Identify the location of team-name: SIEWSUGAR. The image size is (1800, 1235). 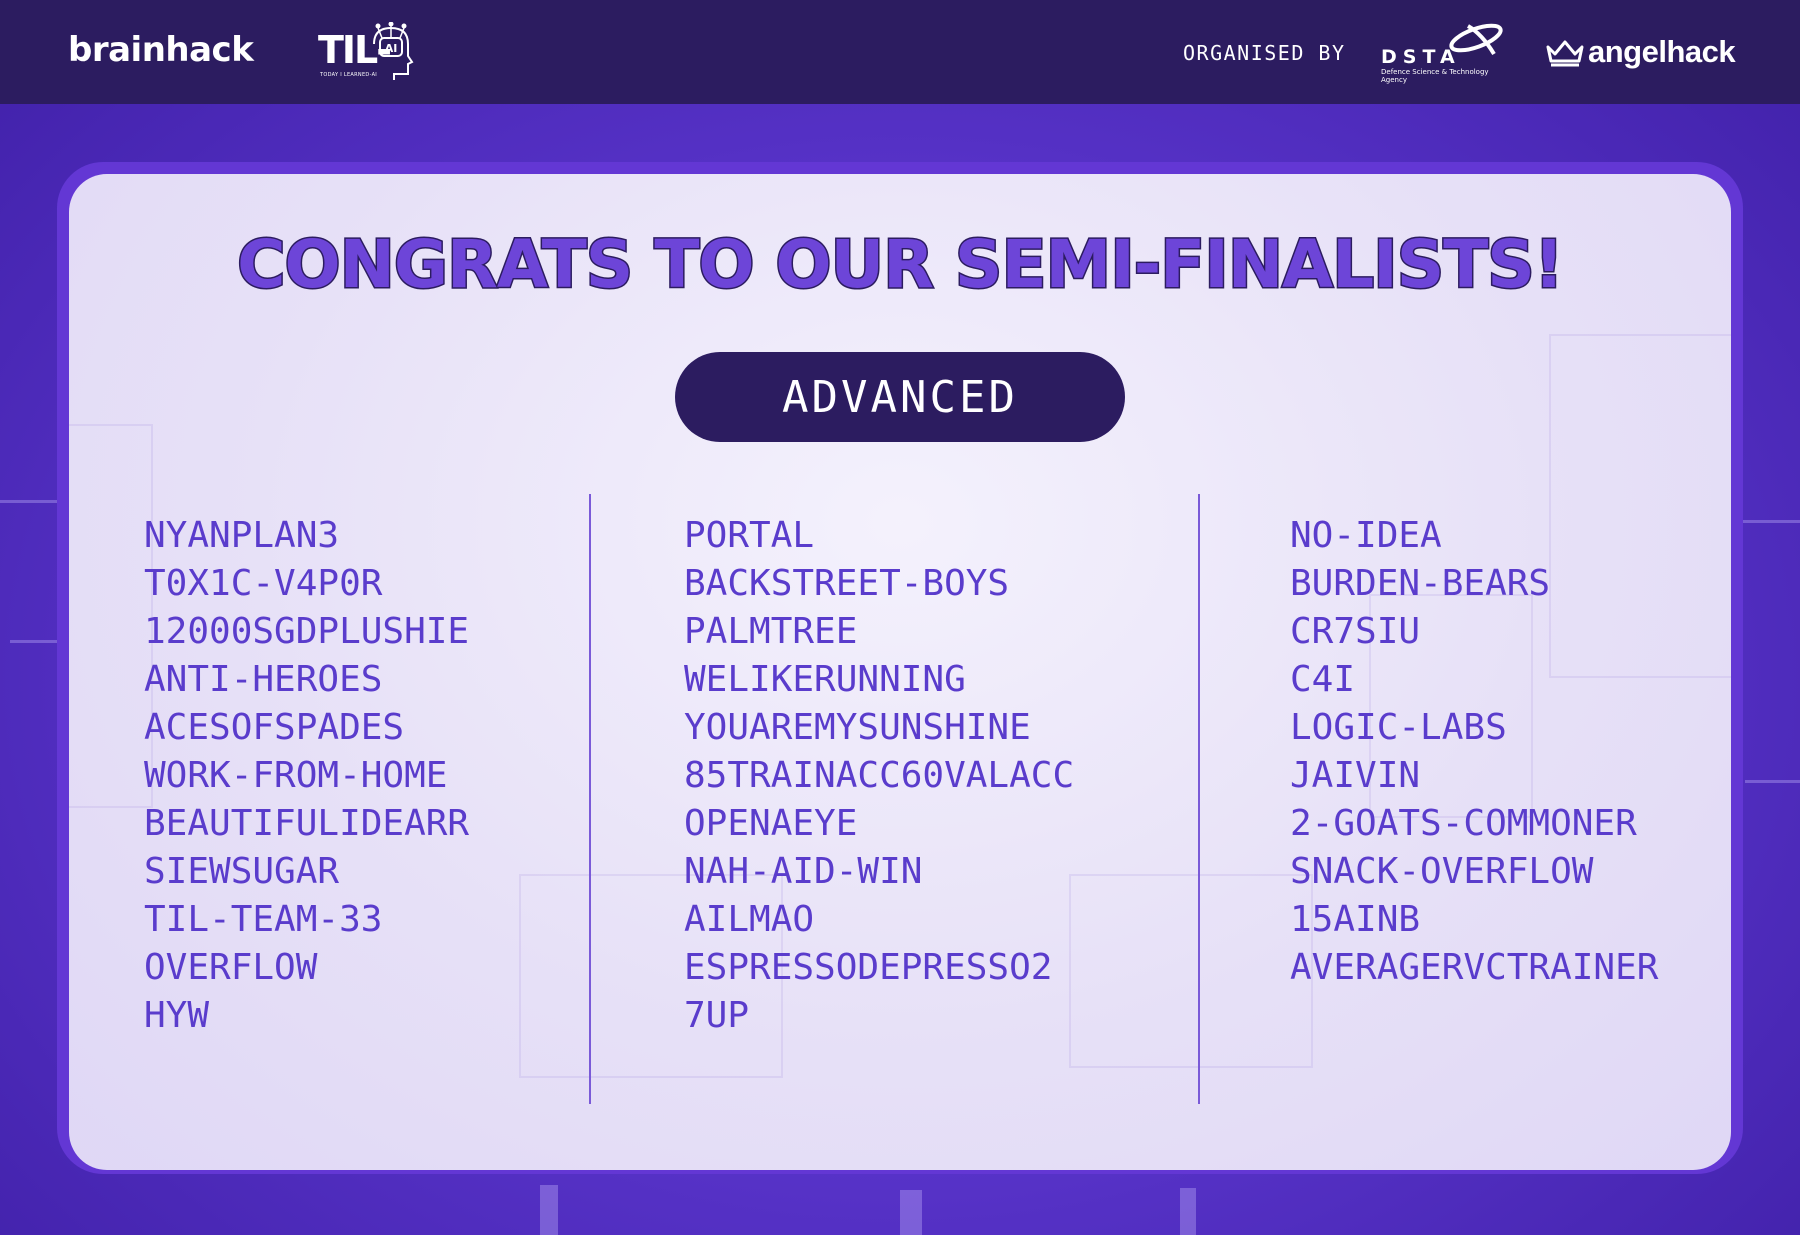
(242, 871).